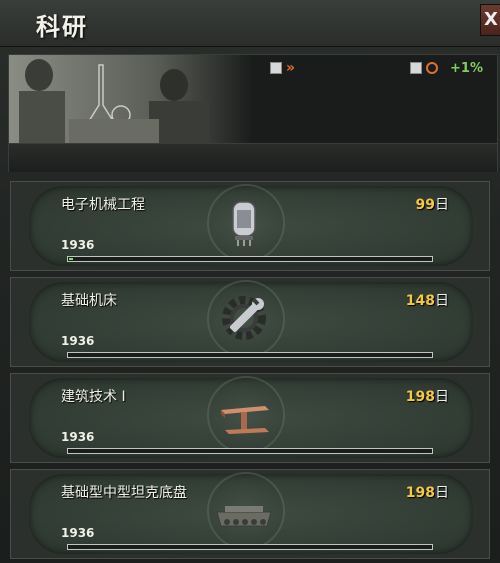  What do you see at coordinates (432, 68) in the screenshot?
I see `clock-icon` at bounding box center [432, 68].